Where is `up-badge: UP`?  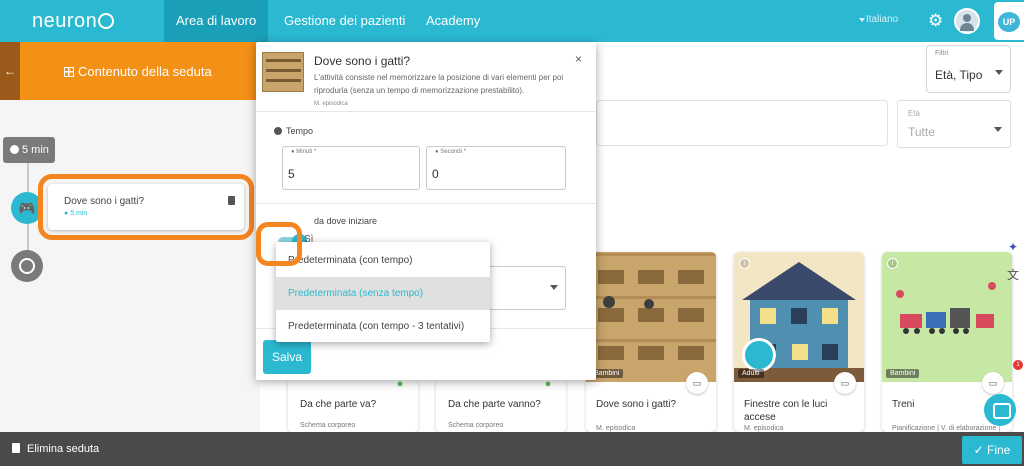 up-badge: UP is located at coordinates (1009, 21).